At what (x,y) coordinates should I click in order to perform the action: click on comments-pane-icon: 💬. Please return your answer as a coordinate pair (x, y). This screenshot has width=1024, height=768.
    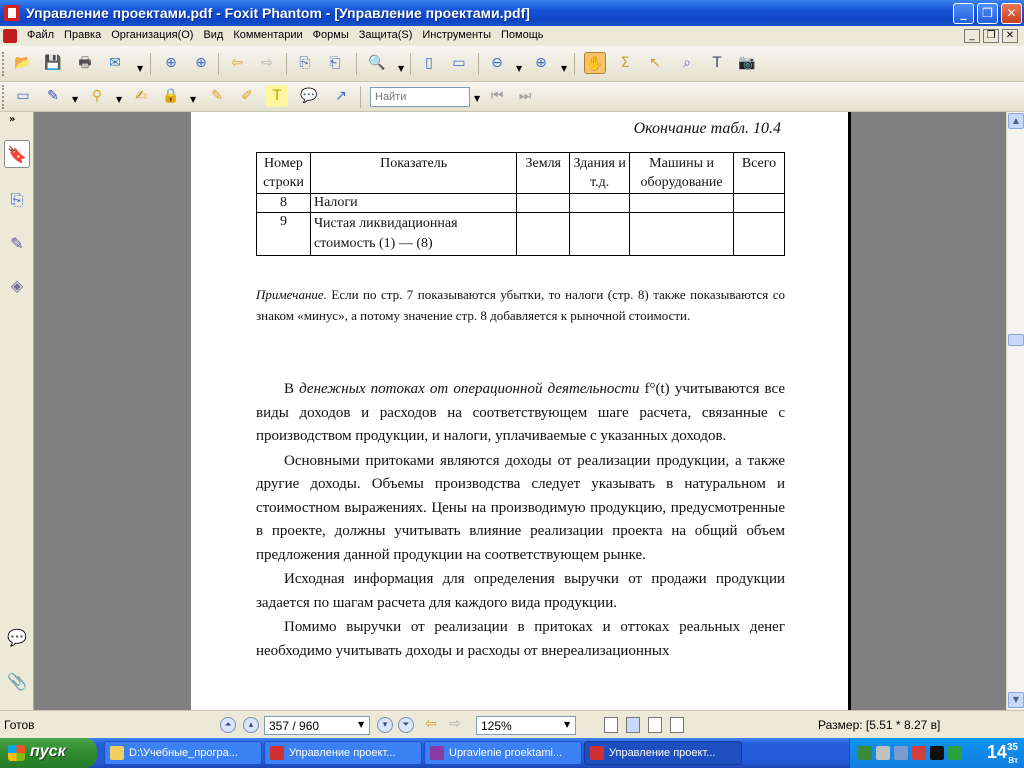
    Looking at the image, I should click on (17, 638).